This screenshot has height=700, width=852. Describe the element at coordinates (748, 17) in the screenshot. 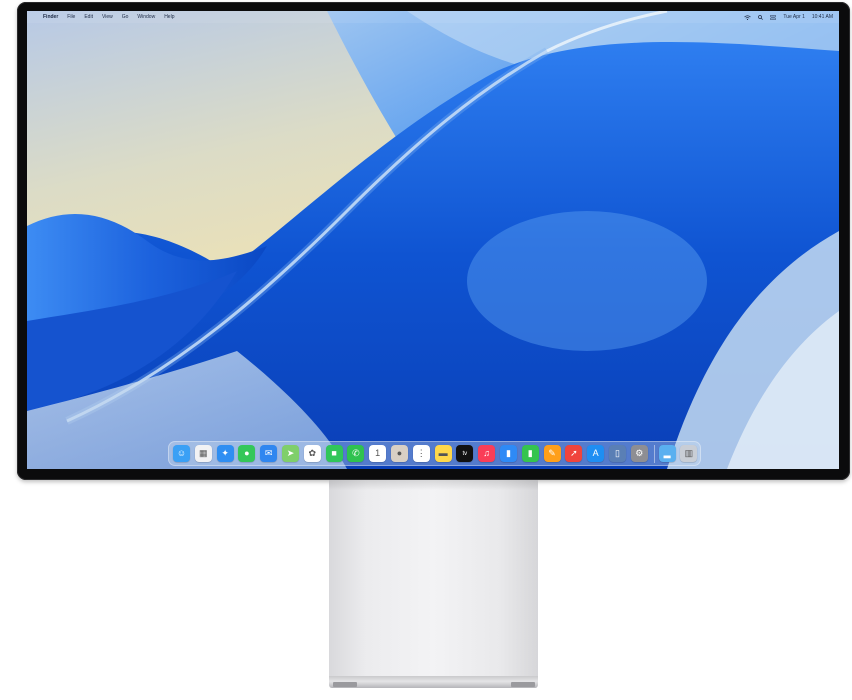

I see `wifi-icon` at that location.